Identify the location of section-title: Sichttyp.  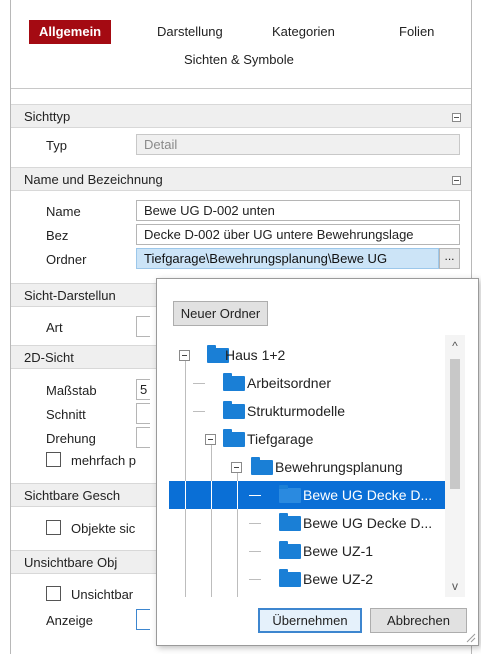
(47, 116).